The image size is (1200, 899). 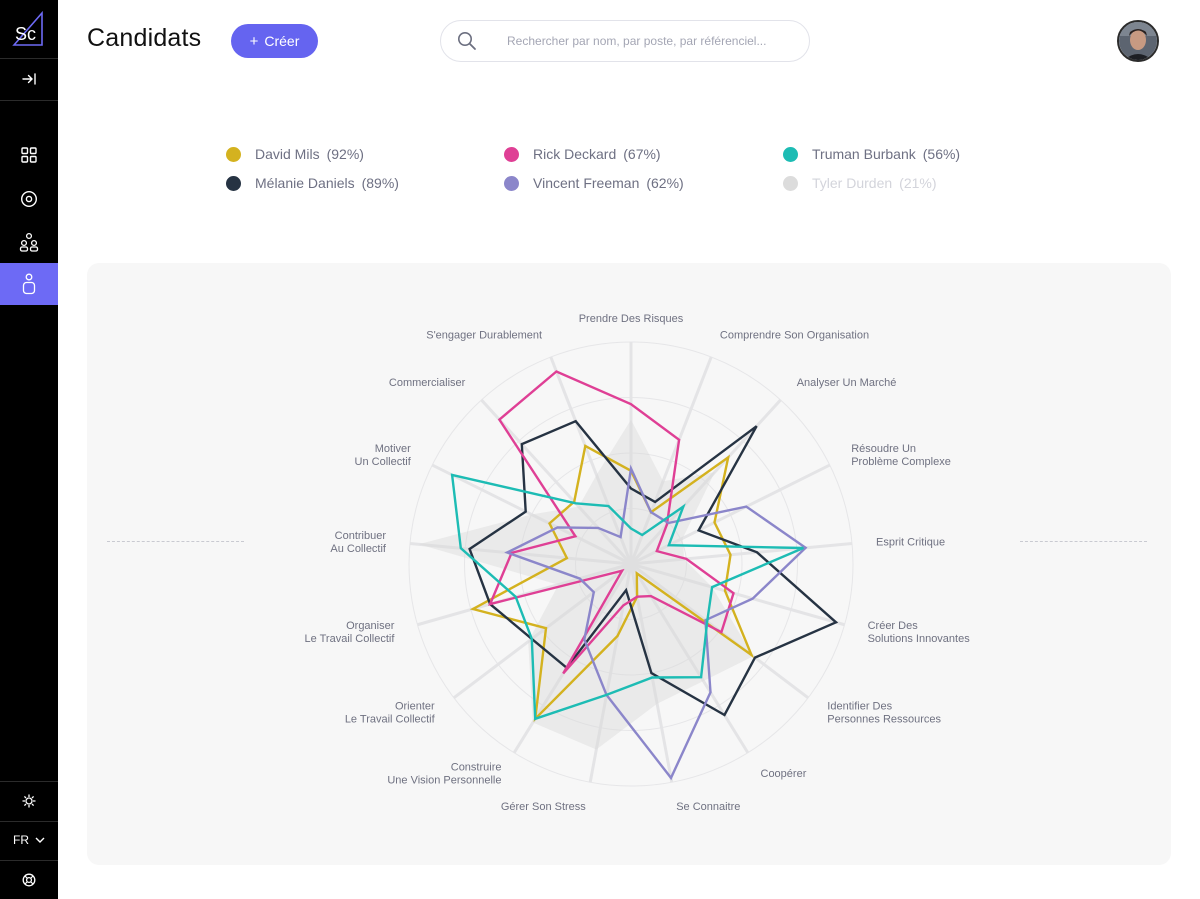 What do you see at coordinates (910, 542) in the screenshot?
I see `axis-label: Esprit Critique` at bounding box center [910, 542].